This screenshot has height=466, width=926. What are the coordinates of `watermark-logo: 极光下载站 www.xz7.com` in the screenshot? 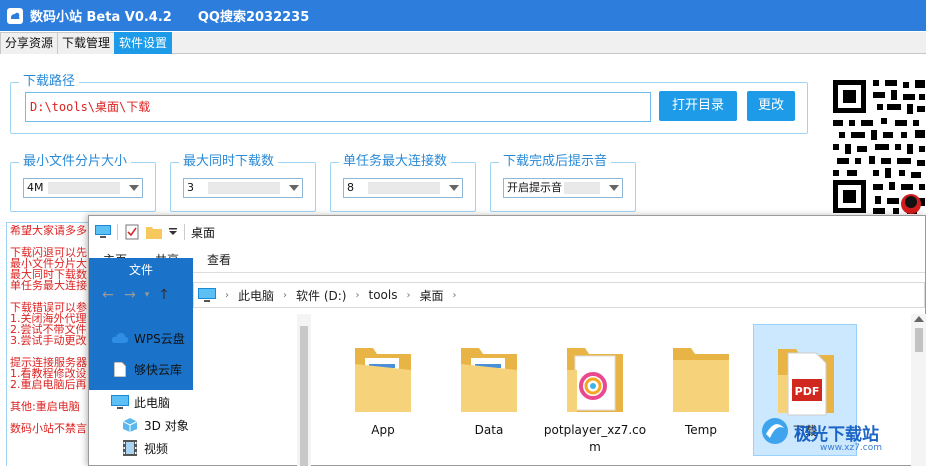 It's located at (843, 432).